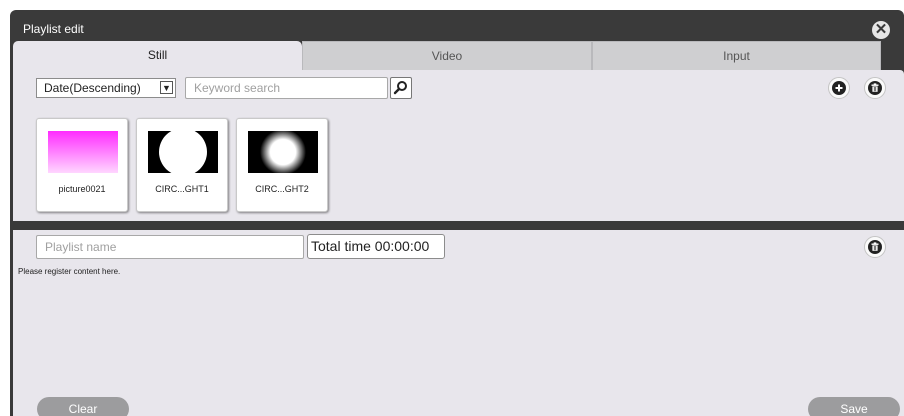 The width and height of the screenshot is (904, 416). I want to click on soft-circle-thumbnail, so click(283, 152).